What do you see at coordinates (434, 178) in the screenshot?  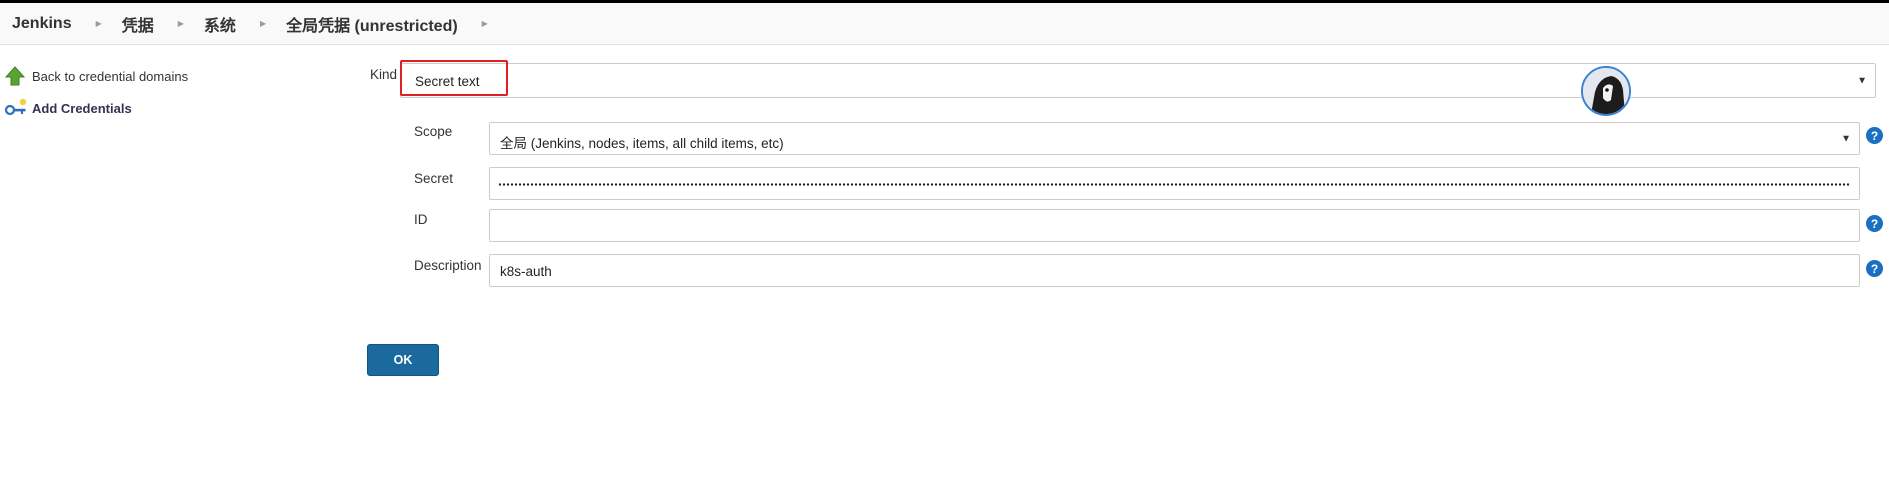 I see `secret-label: Secret` at bounding box center [434, 178].